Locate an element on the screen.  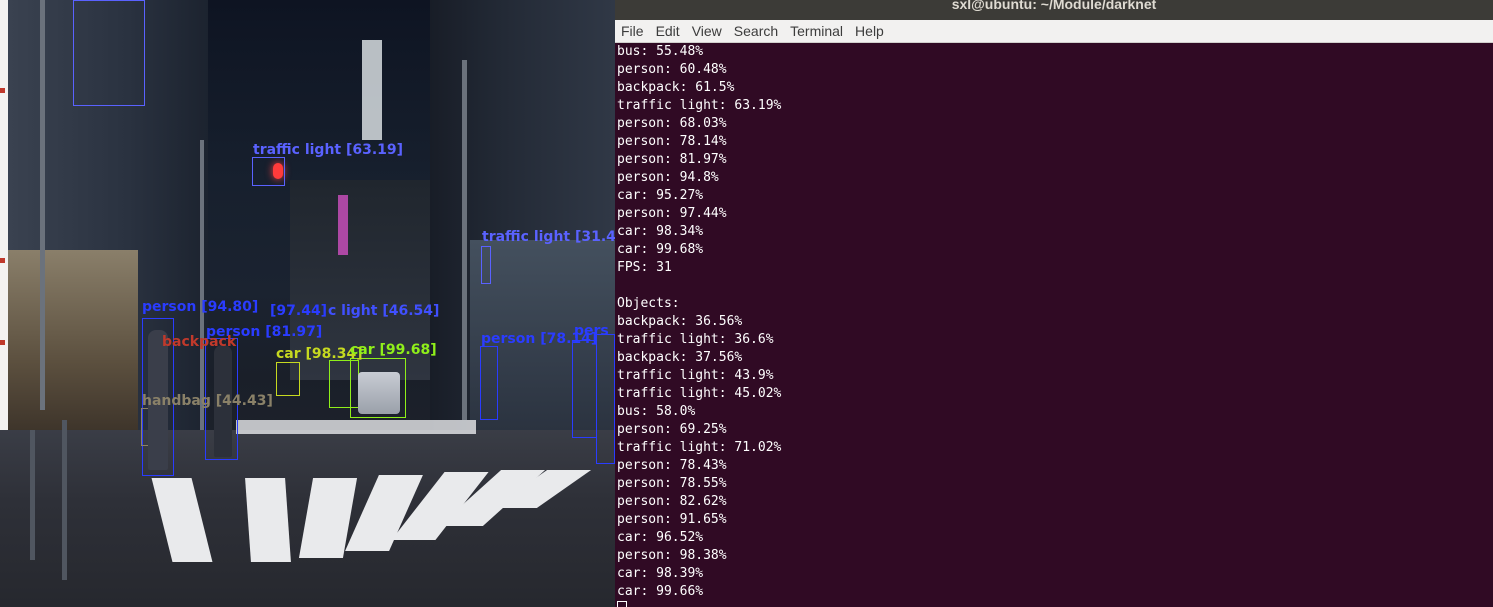
detection-label: handbag [44.43] is located at coordinates (207, 401).